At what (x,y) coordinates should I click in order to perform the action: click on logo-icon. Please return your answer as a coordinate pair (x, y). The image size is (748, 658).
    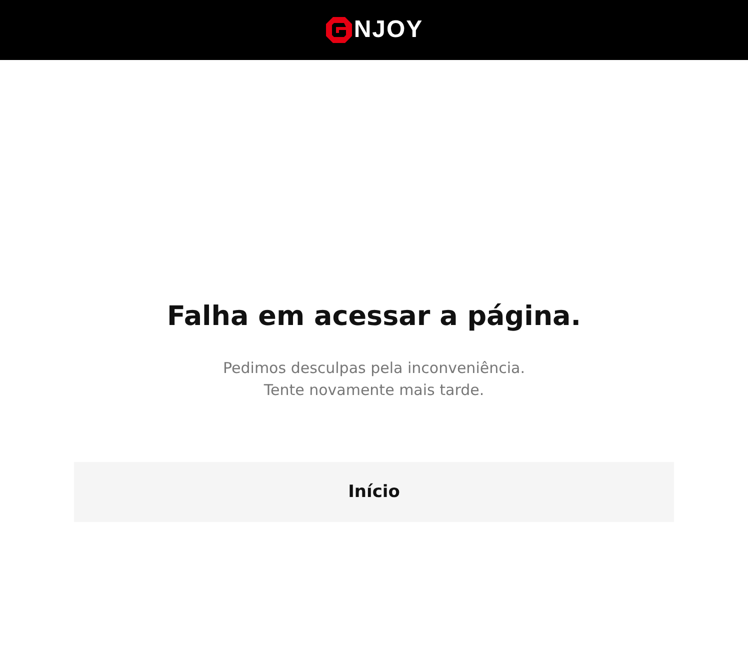
    Looking at the image, I should click on (338, 30).